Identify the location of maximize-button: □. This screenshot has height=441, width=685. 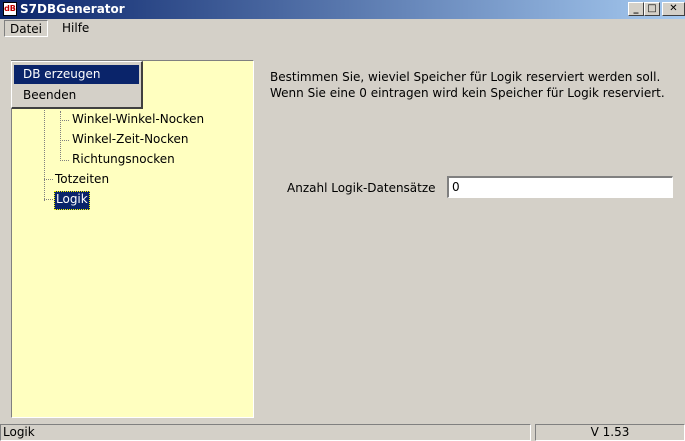
(652, 9).